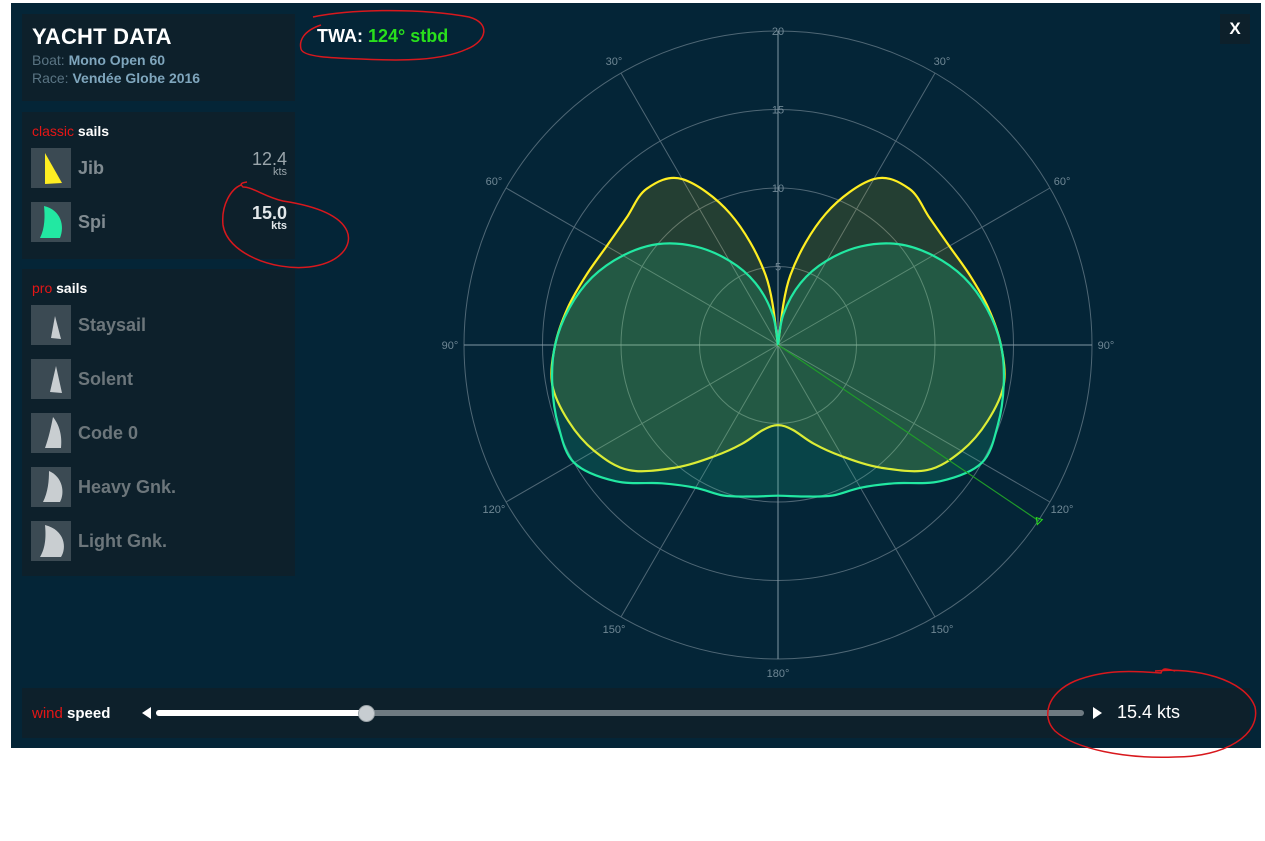  Describe the element at coordinates (269, 218) in the screenshot. I see `sail-speed-best: 15.0 kts` at that location.